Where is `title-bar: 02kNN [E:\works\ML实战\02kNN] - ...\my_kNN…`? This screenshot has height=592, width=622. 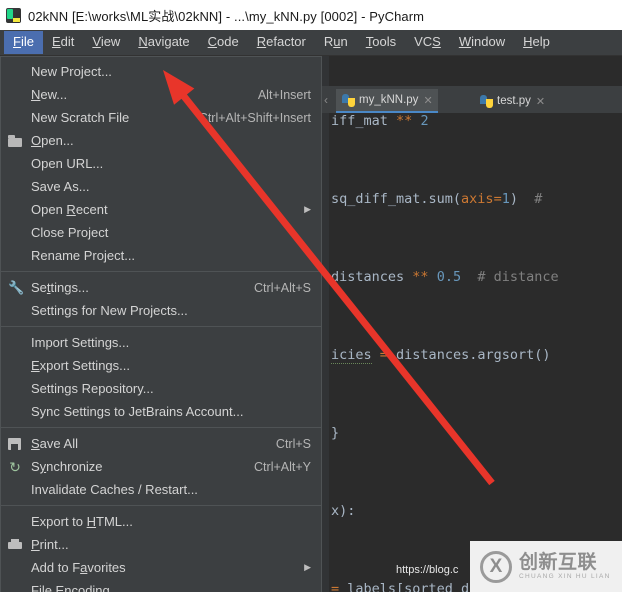
title-bar: 02kNN [E:\works\ML实战\02kNN] - ...\my_kNN… is located at coordinates (311, 15).